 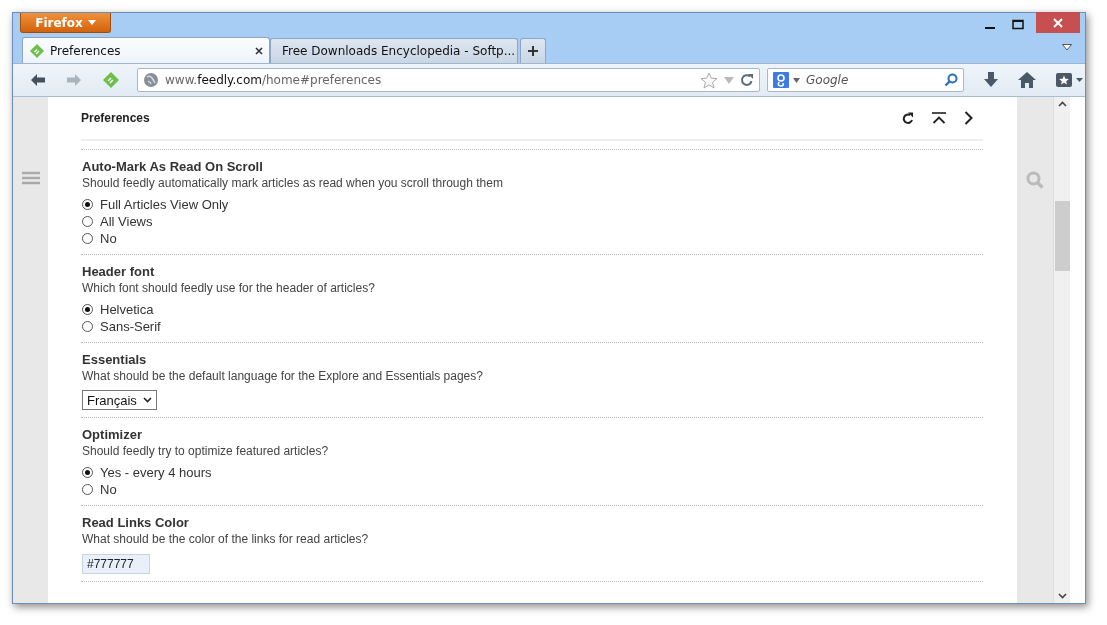 I want to click on scrollbar-thumb, so click(x=1062, y=236).